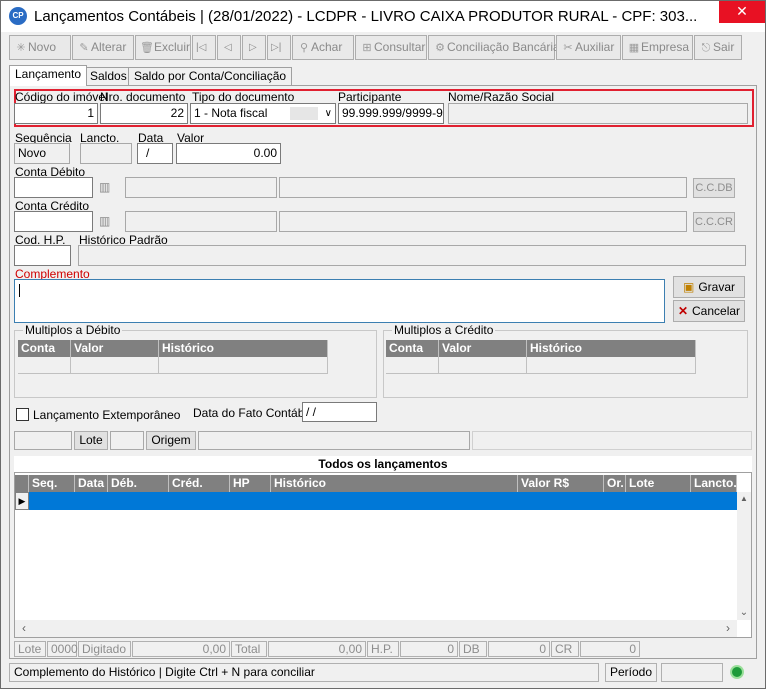  Describe the element at coordinates (229, 47) in the screenshot. I see `prev-record-button: ◁` at that location.